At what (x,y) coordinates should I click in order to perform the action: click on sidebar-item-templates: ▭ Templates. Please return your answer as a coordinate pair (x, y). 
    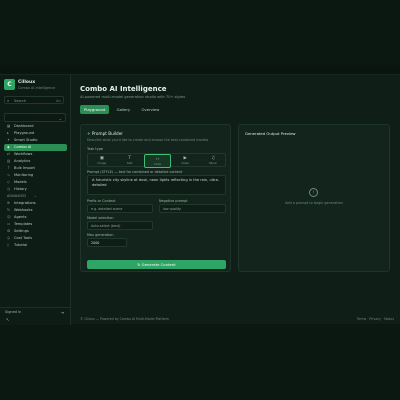
    Looking at the image, I should click on (35, 224).